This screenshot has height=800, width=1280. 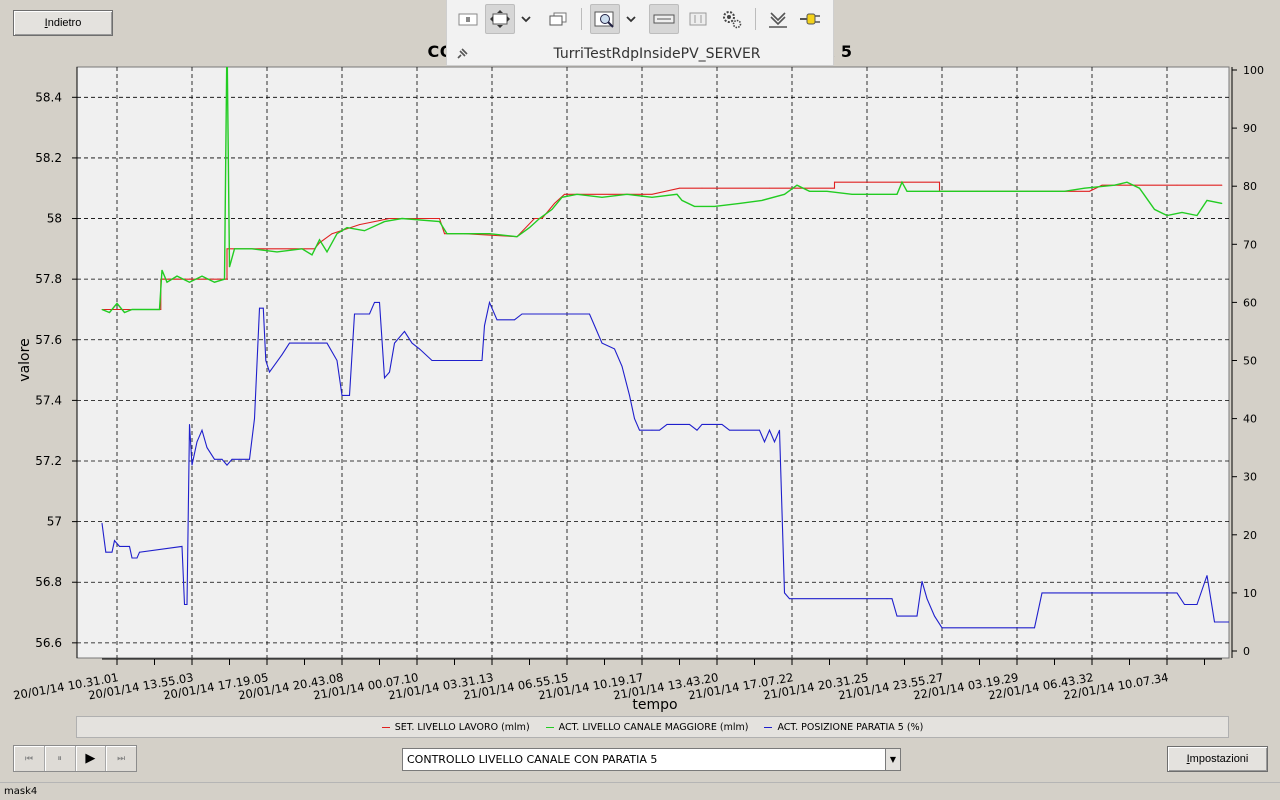 I want to click on y-axis-tick-label: 58.4, so click(x=48, y=97).